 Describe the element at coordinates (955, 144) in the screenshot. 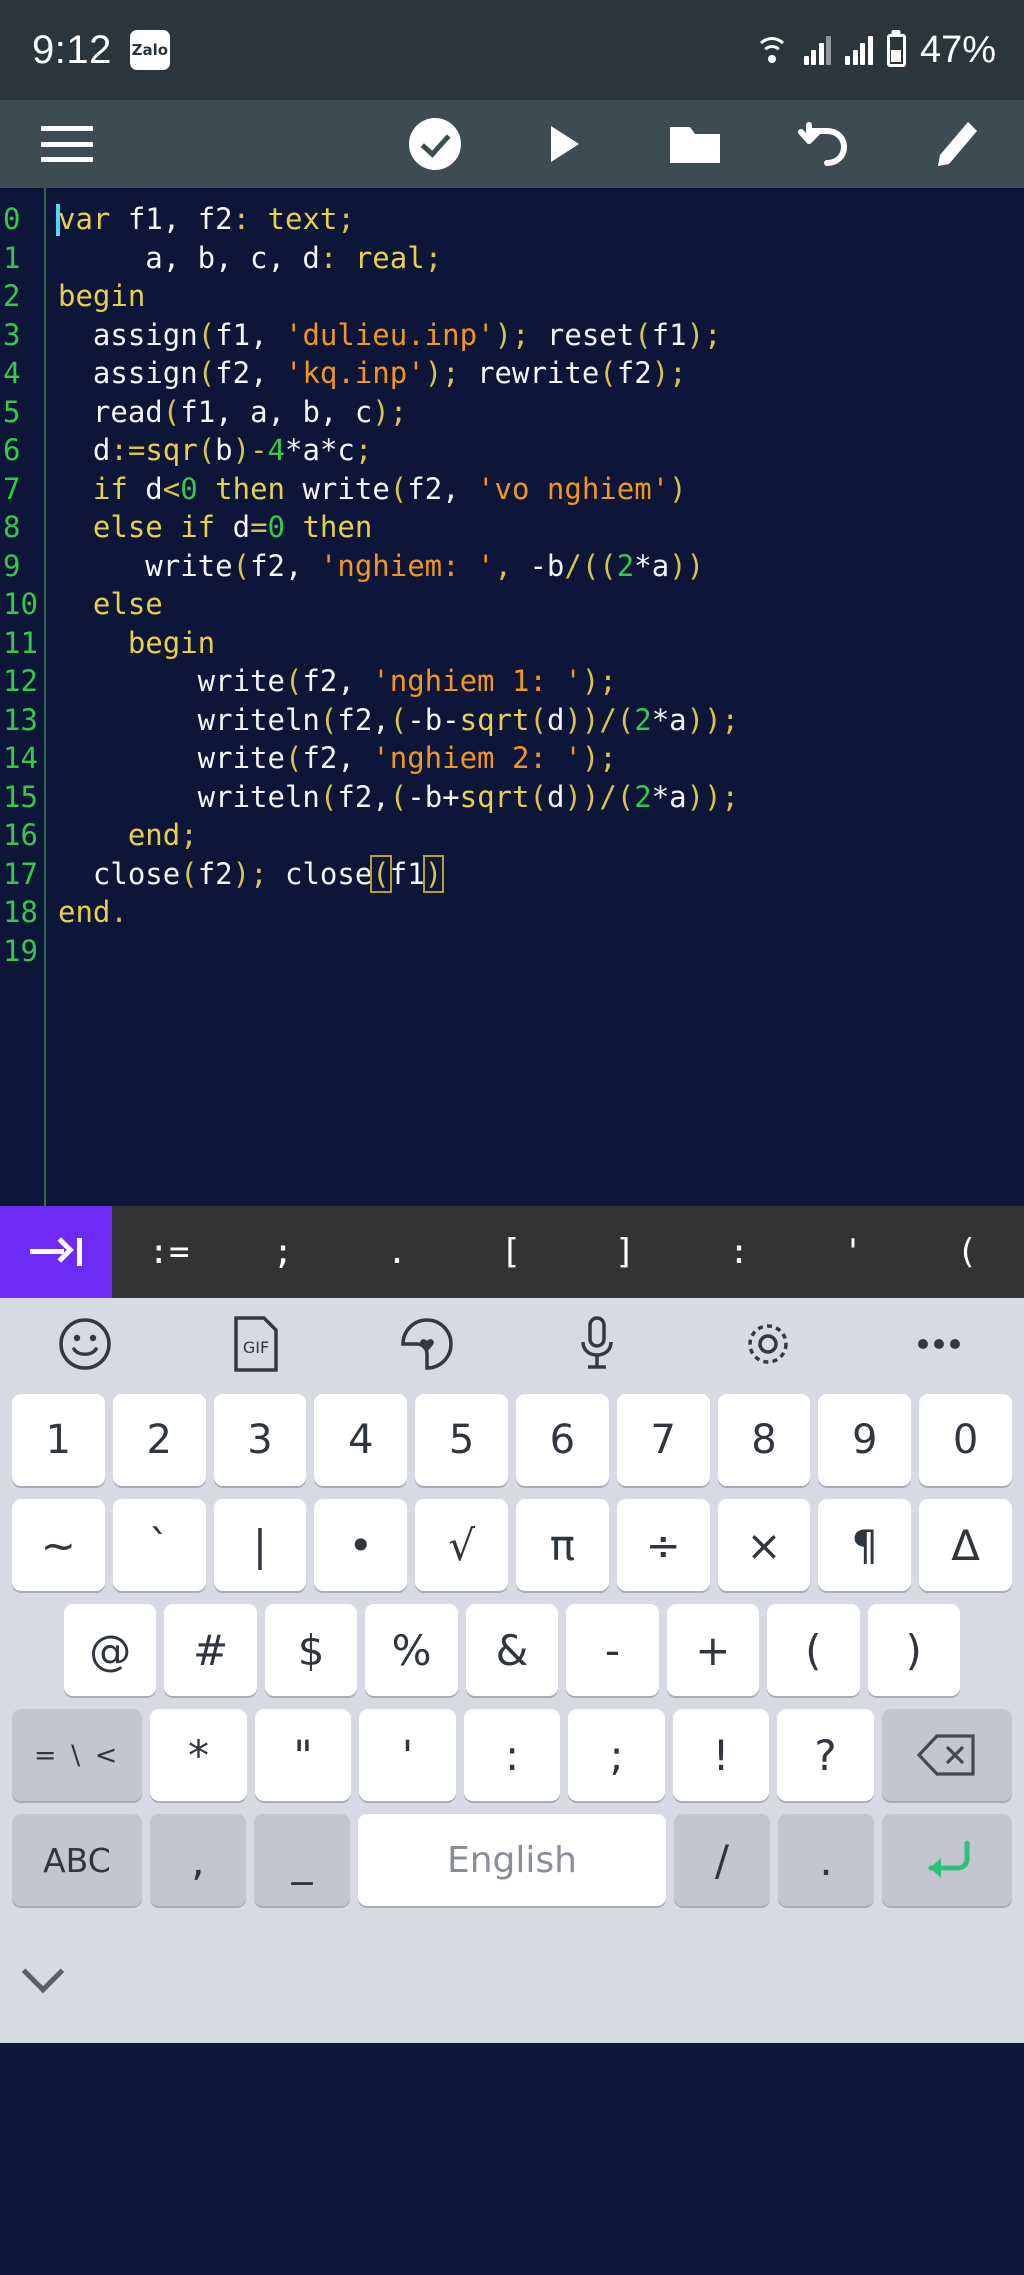

I see `edit-button` at that location.